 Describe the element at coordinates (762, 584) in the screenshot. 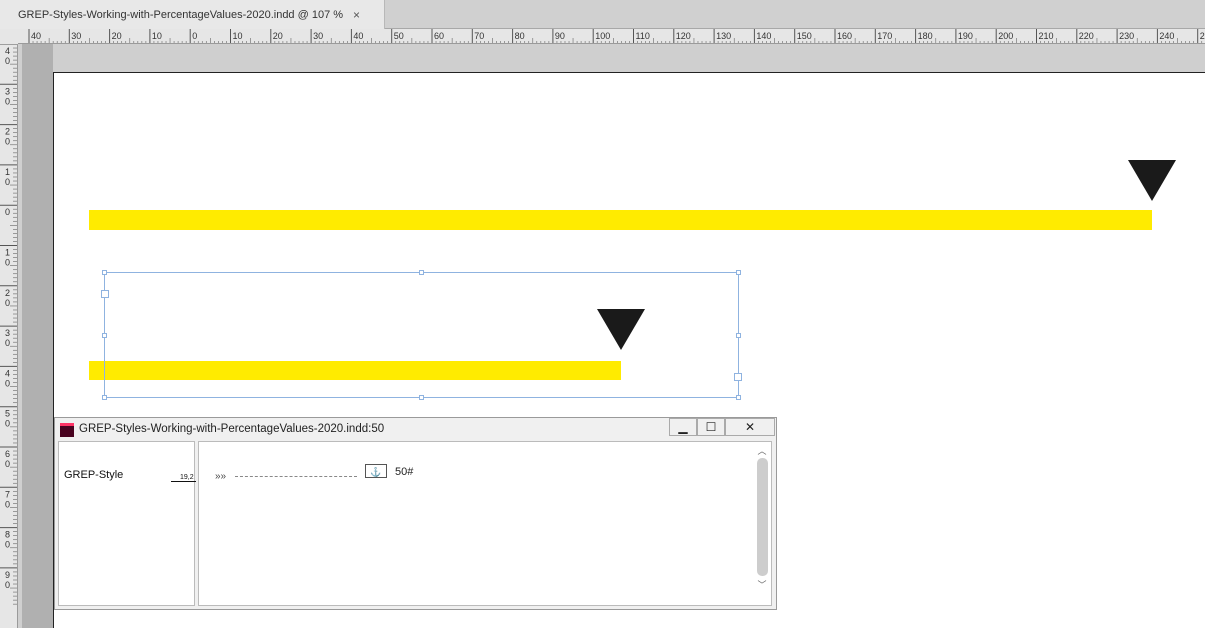

I see `scroll-down-icon: ﹀` at that location.